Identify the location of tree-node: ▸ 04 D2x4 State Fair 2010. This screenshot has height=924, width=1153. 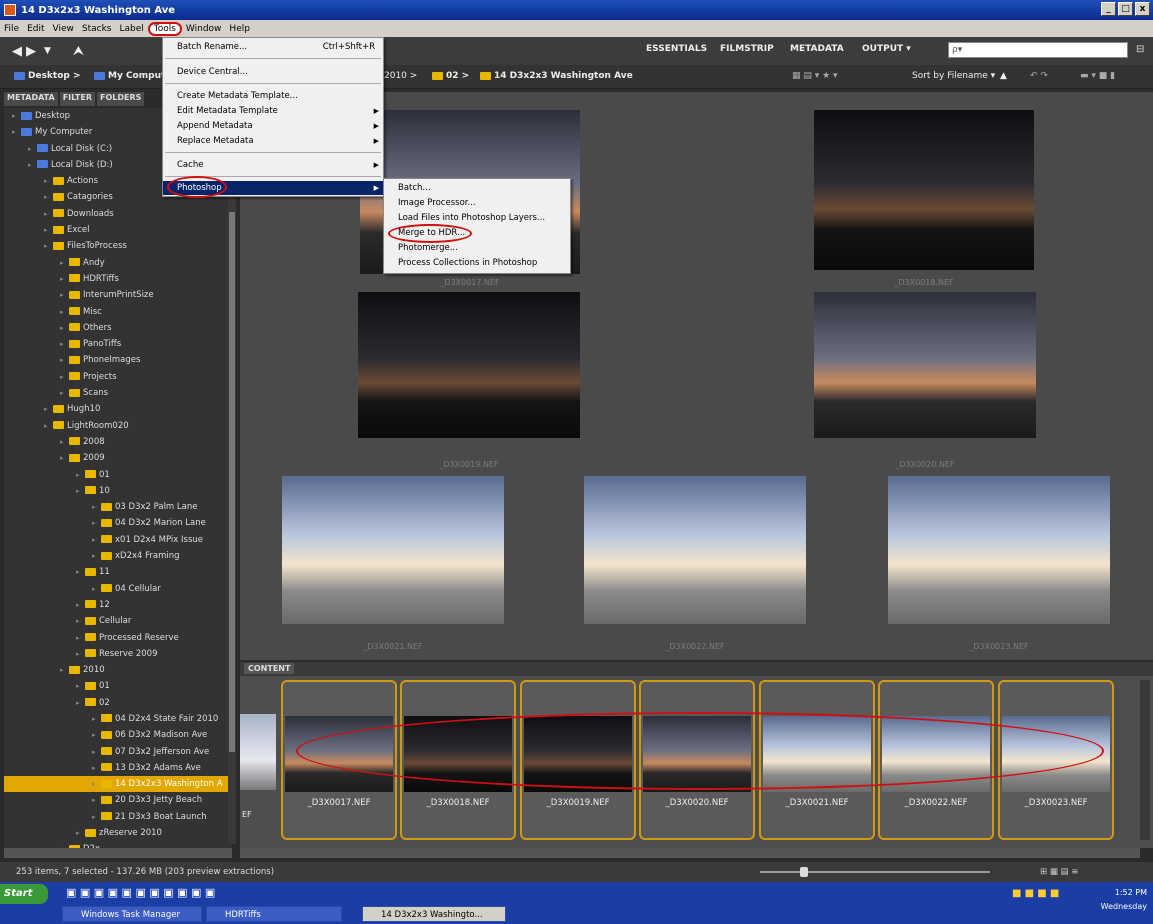
(118, 719).